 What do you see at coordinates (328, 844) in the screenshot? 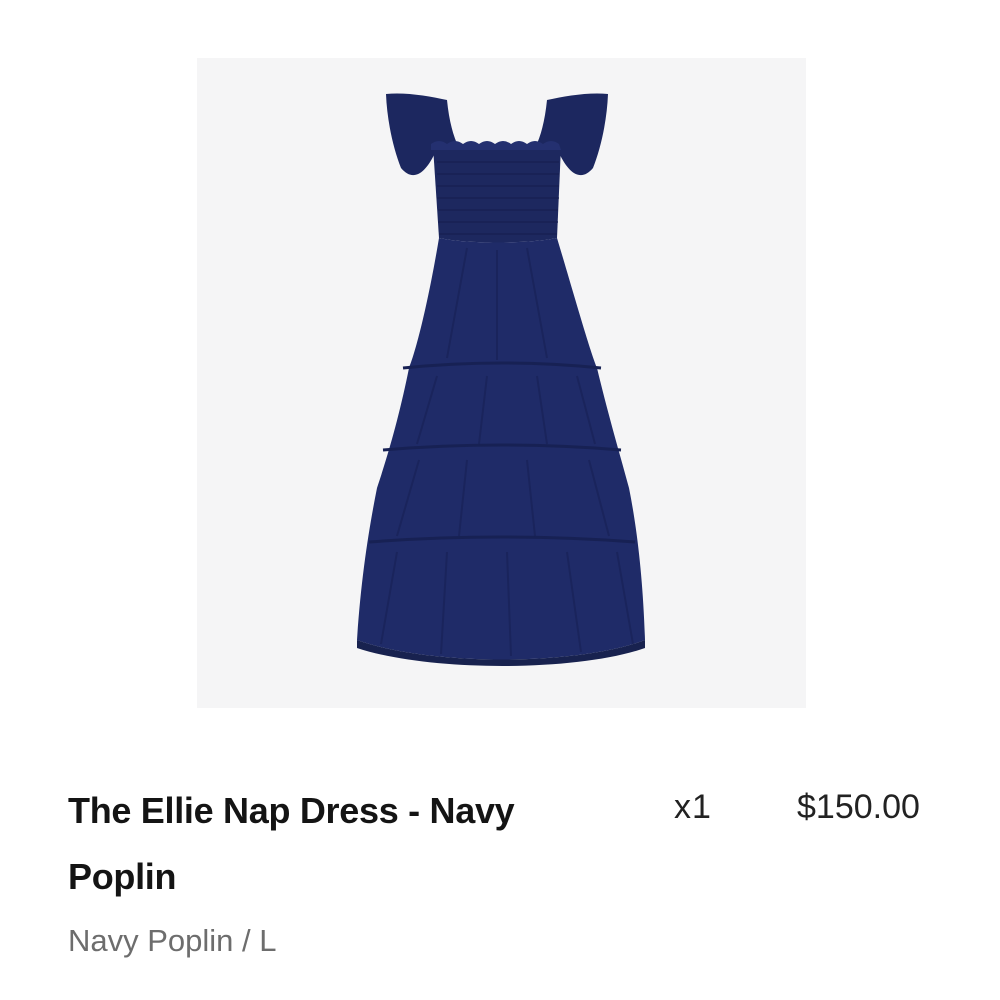
I see `product-title: The Ellie Nap Dress - Navy Poplin` at bounding box center [328, 844].